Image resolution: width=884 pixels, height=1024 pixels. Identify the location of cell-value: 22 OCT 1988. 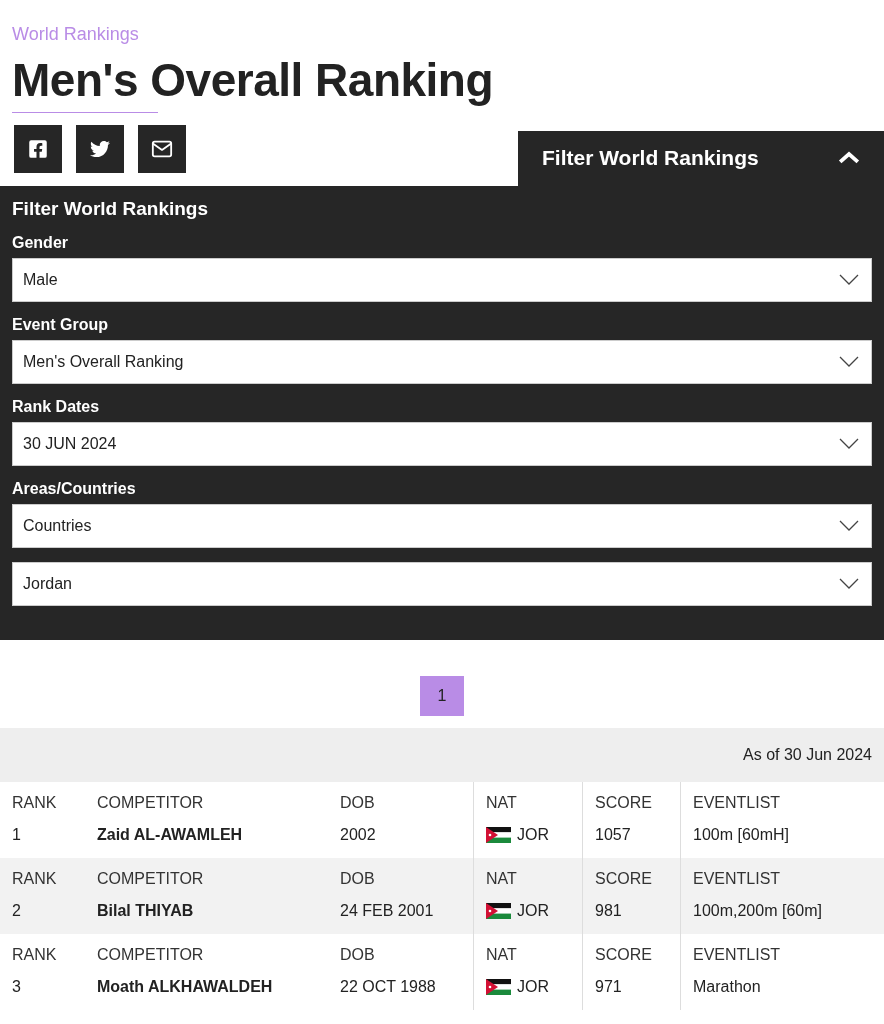
(388, 986).